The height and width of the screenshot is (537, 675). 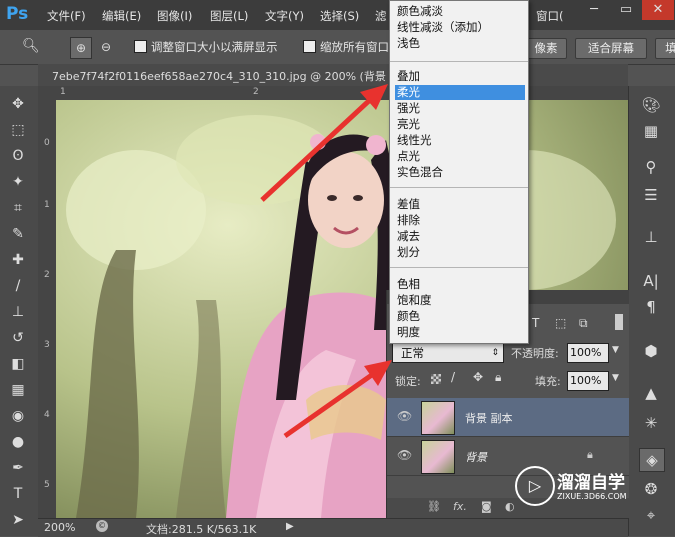 What do you see at coordinates (381, 16) in the screenshot?
I see `menu-filter: 滤` at bounding box center [381, 16].